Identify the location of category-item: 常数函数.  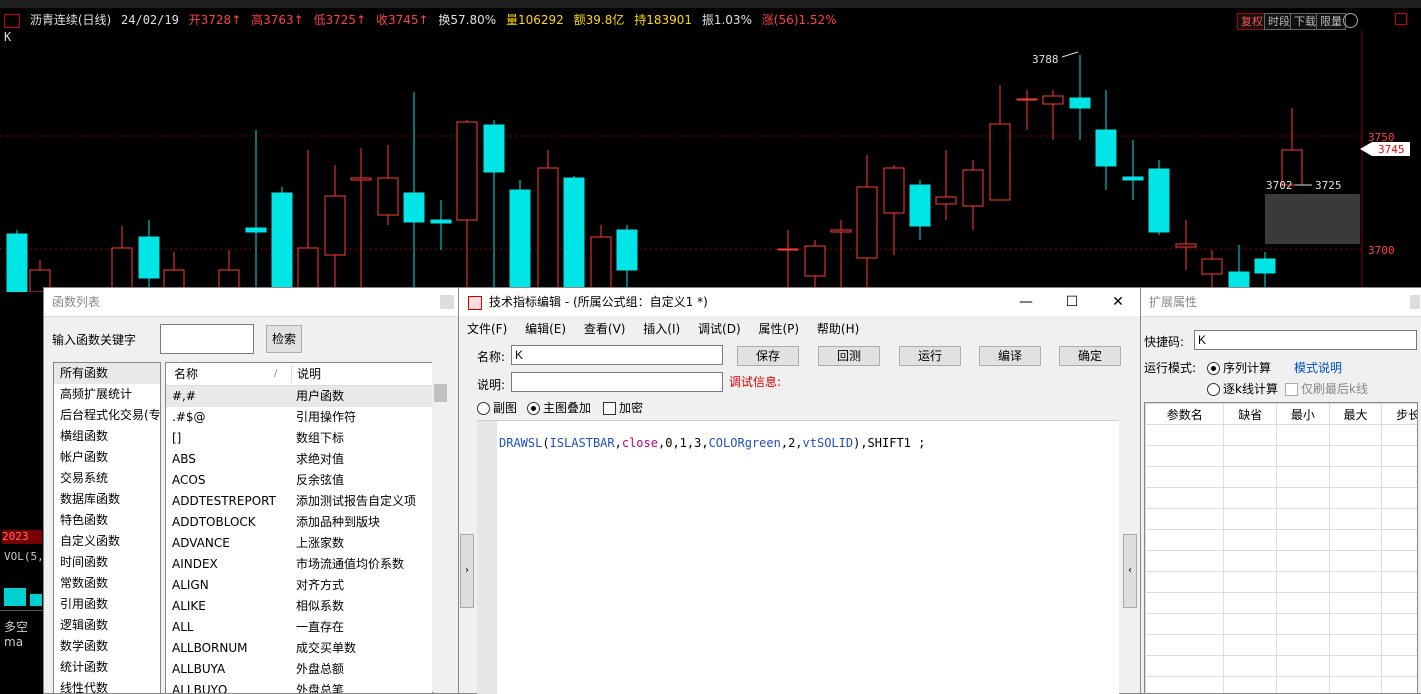
(107, 583).